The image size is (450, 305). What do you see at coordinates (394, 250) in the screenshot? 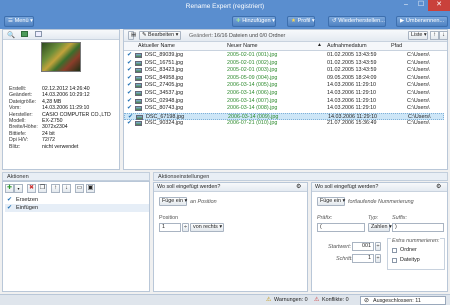
I see `folder-checkbox` at bounding box center [394, 250].